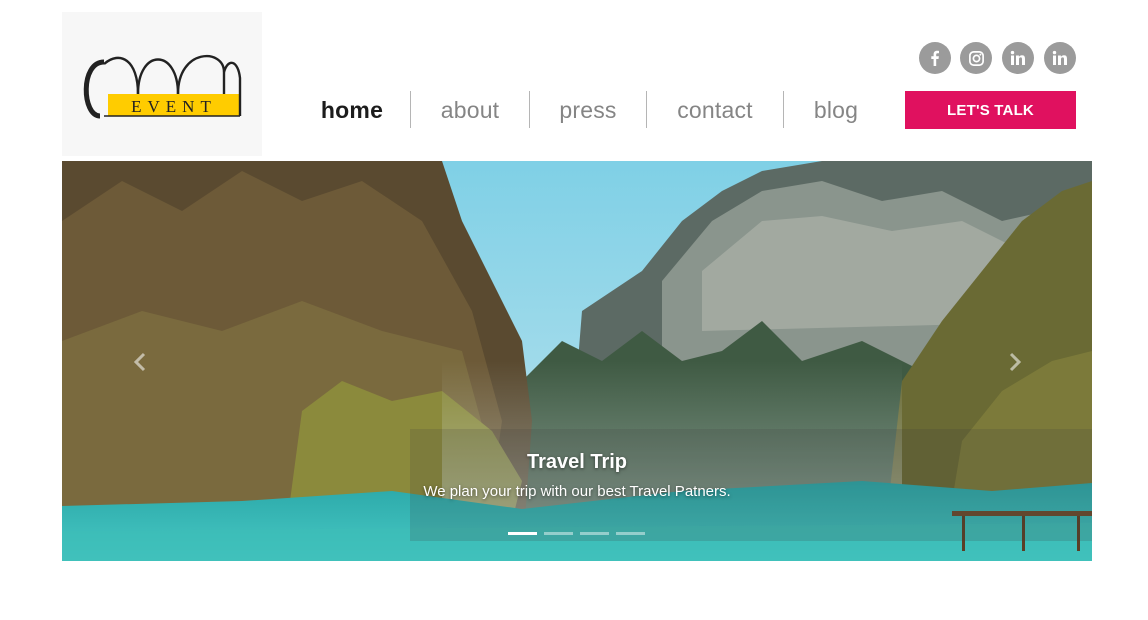 The height and width of the screenshot is (620, 1148). I want to click on lets-talk-button: LET'S TALK, so click(990, 110).